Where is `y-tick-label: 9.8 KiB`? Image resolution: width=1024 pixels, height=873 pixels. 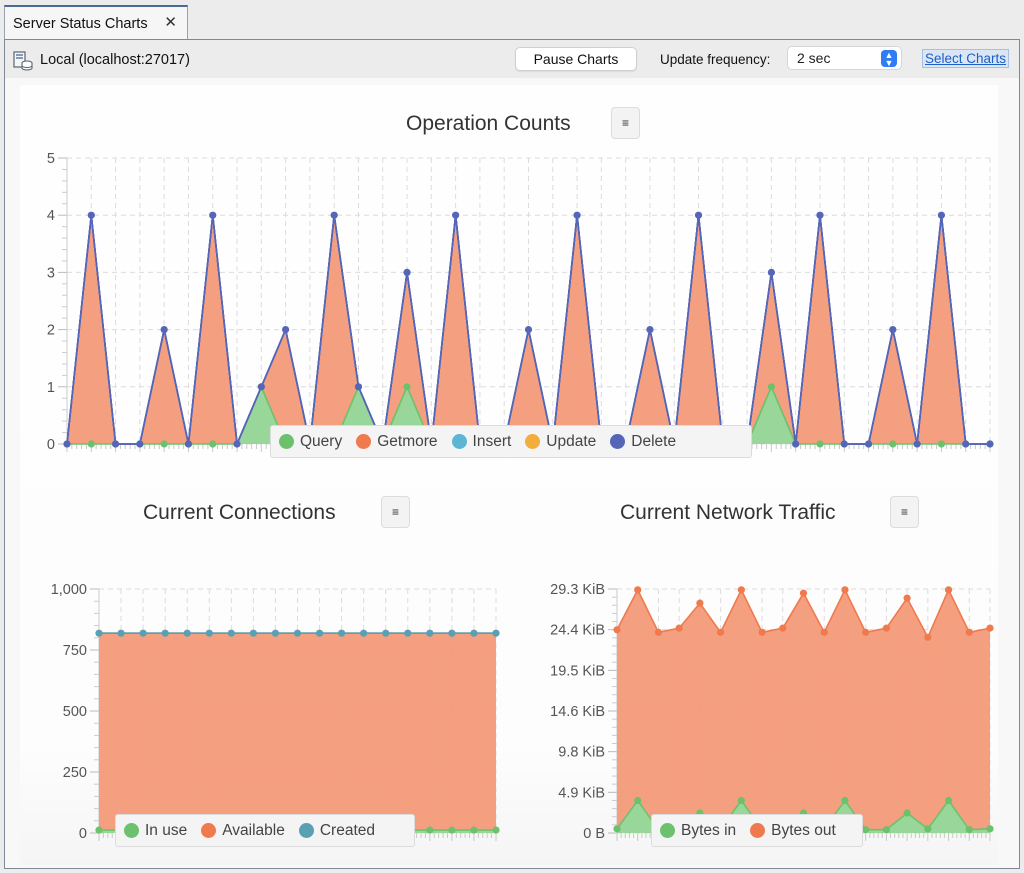 y-tick-label: 9.8 KiB is located at coordinates (581, 753).